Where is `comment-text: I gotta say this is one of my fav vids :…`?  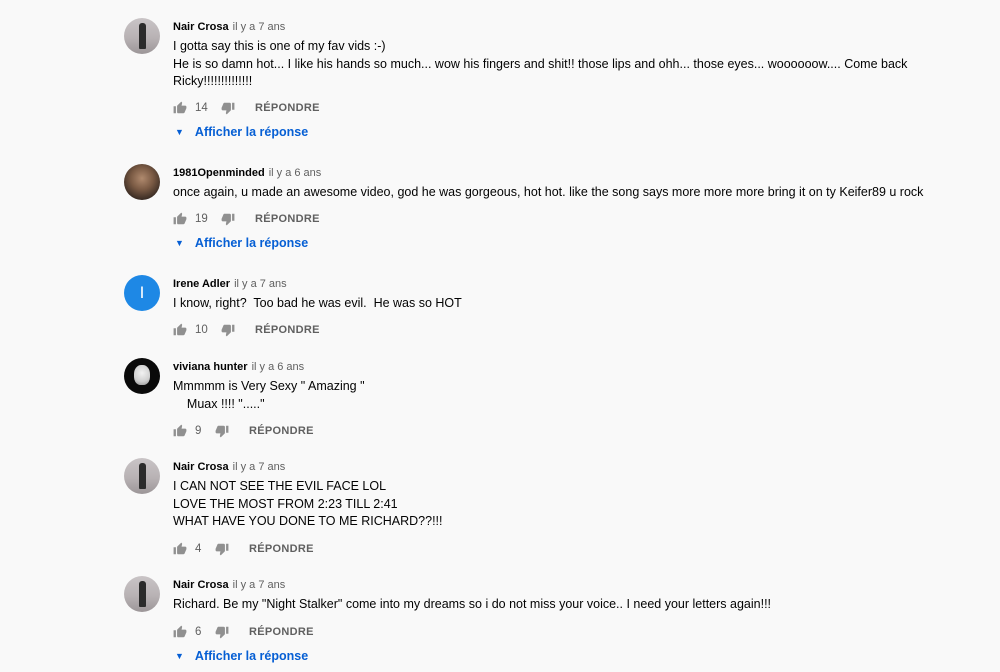 comment-text: I gotta say this is one of my fav vids :… is located at coordinates (540, 63).